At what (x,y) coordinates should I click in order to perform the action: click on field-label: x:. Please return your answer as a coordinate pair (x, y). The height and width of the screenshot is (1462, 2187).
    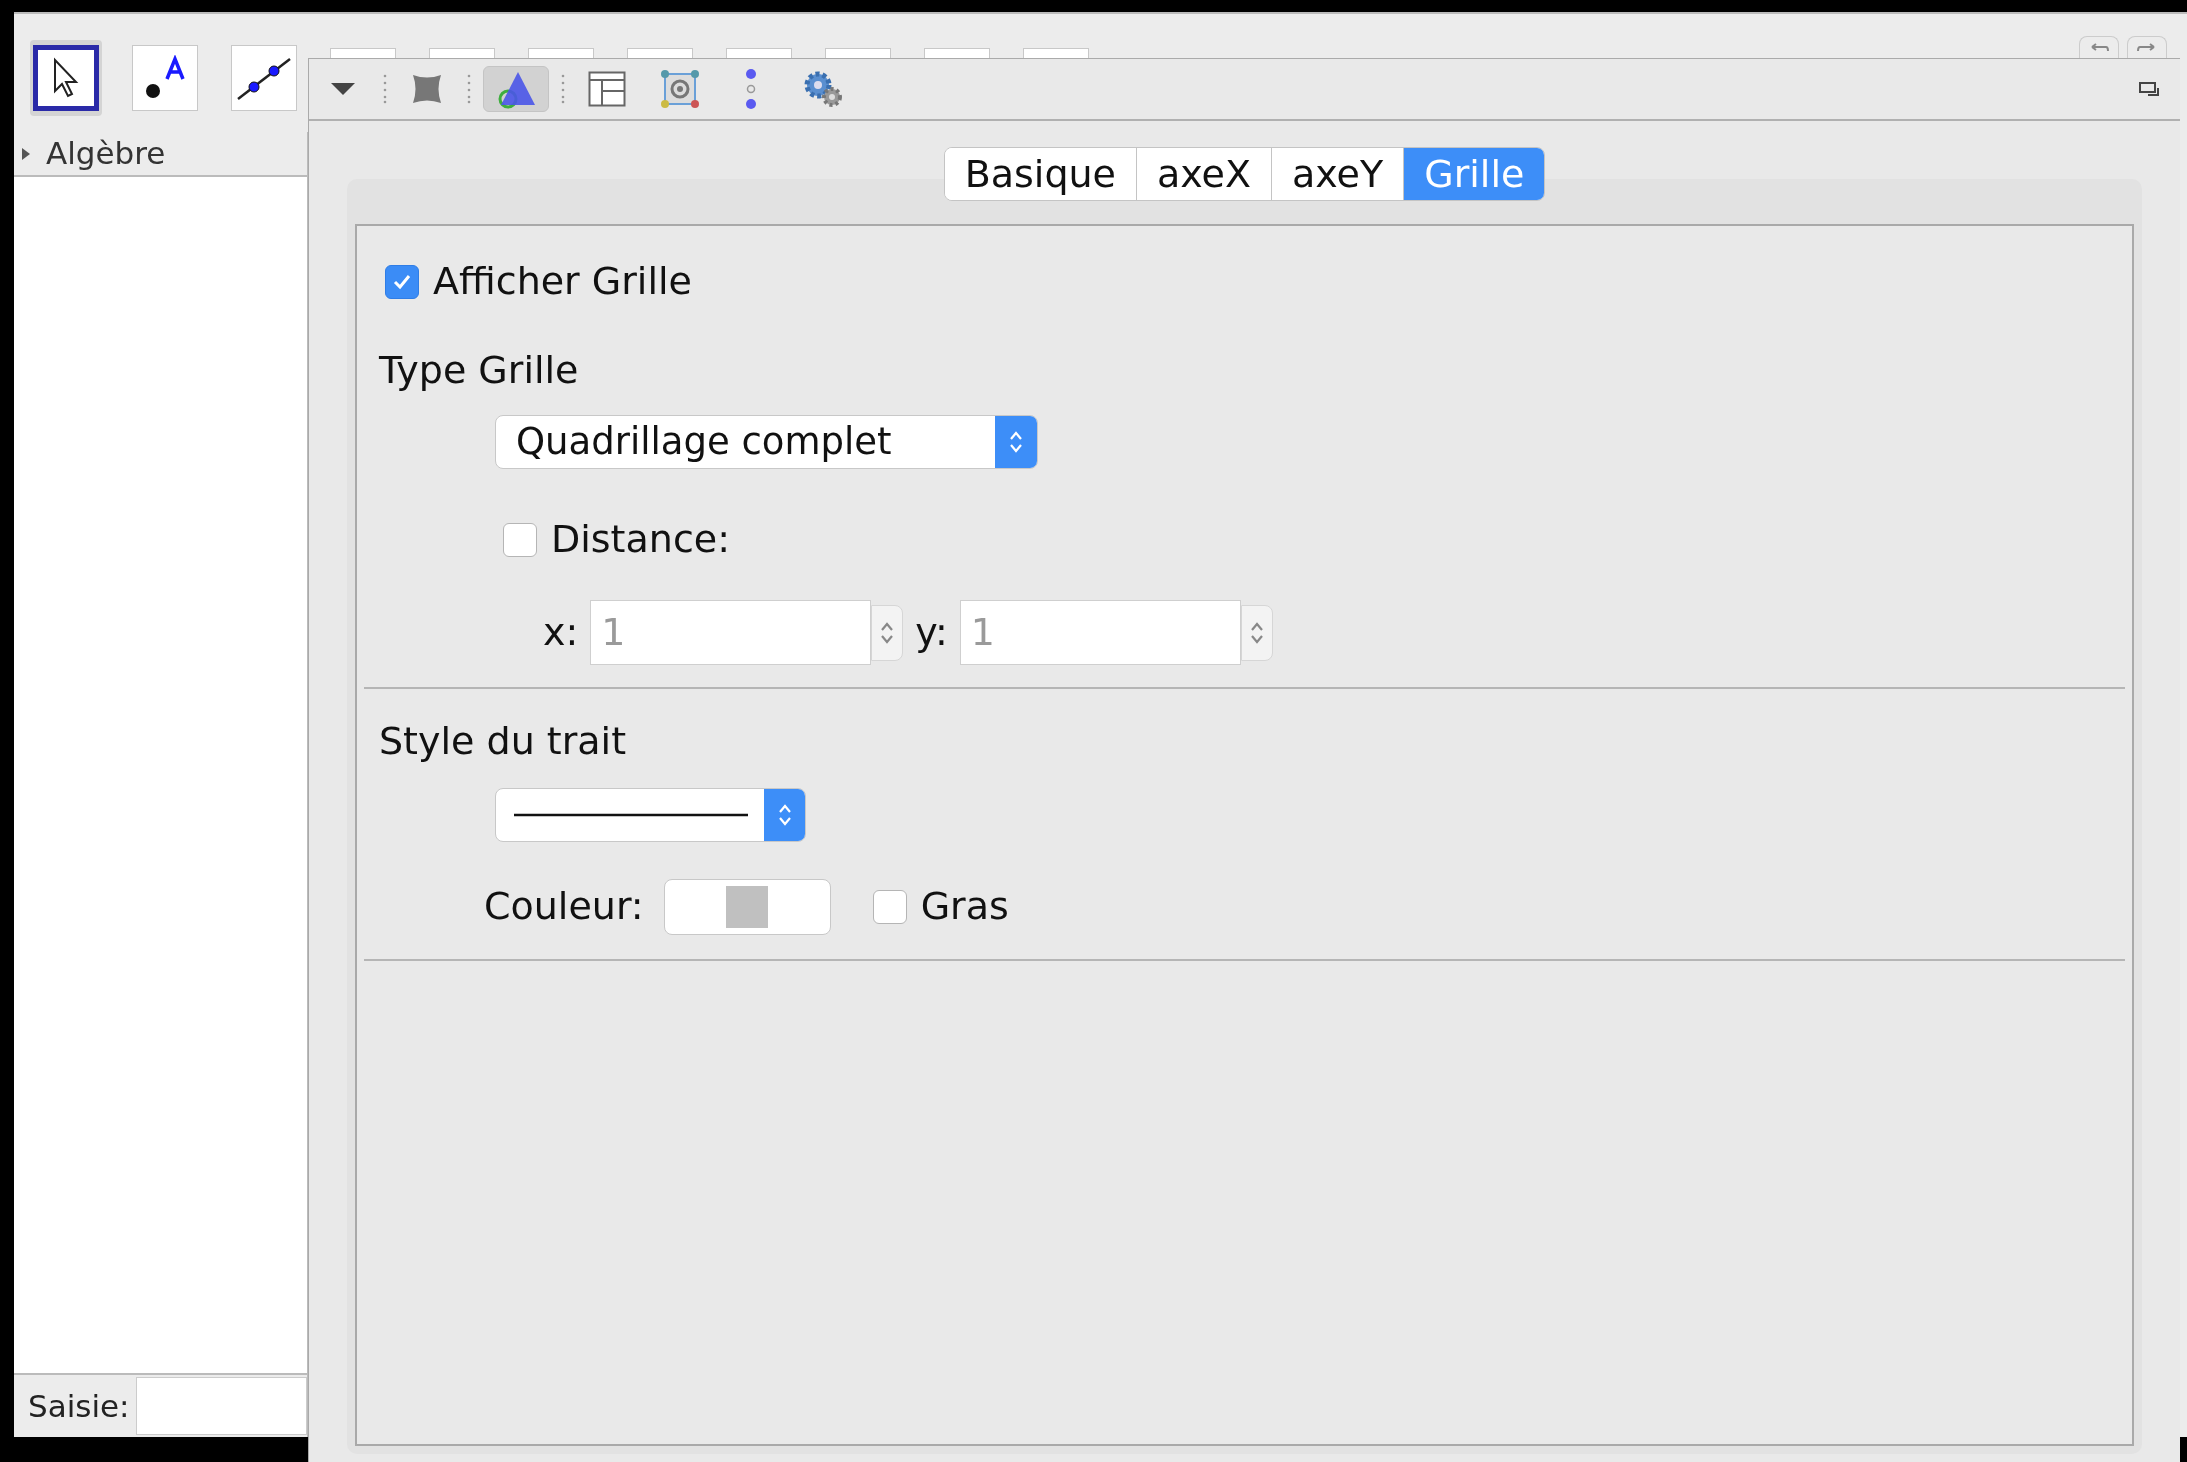
    Looking at the image, I should click on (561, 632).